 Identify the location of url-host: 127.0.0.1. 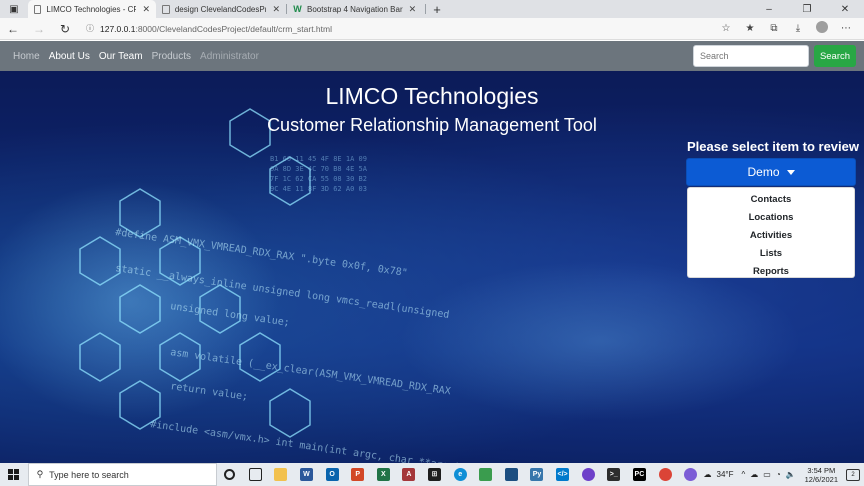
(118, 28).